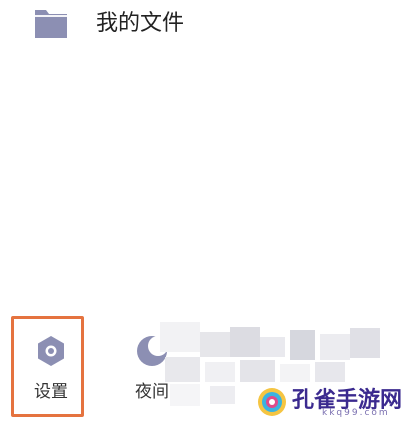  I want to click on settings-highlight-box, so click(47, 366).